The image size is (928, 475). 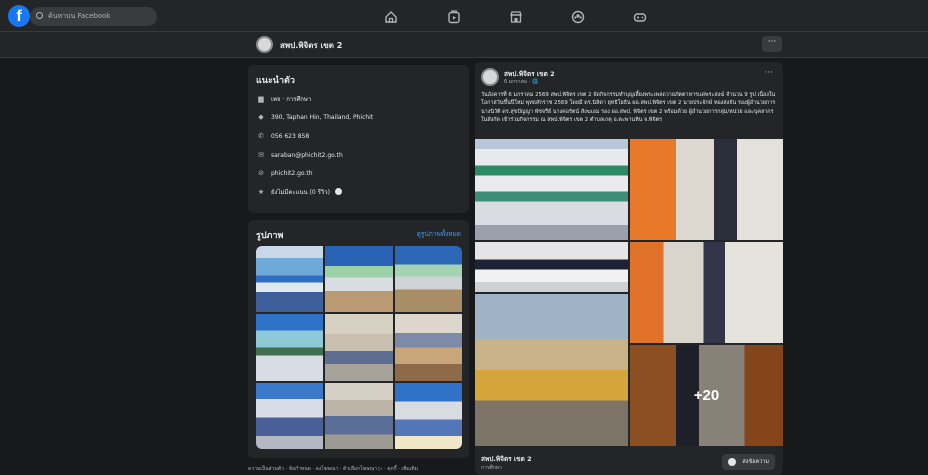 What do you see at coordinates (284, 173) in the screenshot?
I see `intro-website: ⊘ phichit2.go.th` at bounding box center [284, 173].